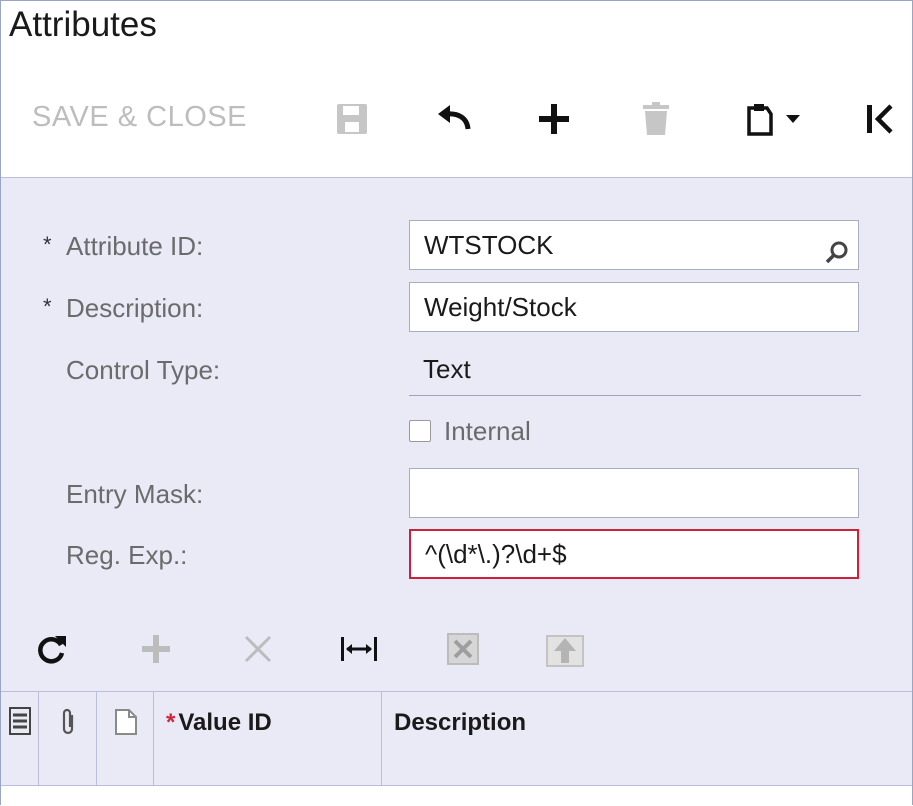 This screenshot has width=913, height=806. I want to click on search-icon, so click(836, 252).